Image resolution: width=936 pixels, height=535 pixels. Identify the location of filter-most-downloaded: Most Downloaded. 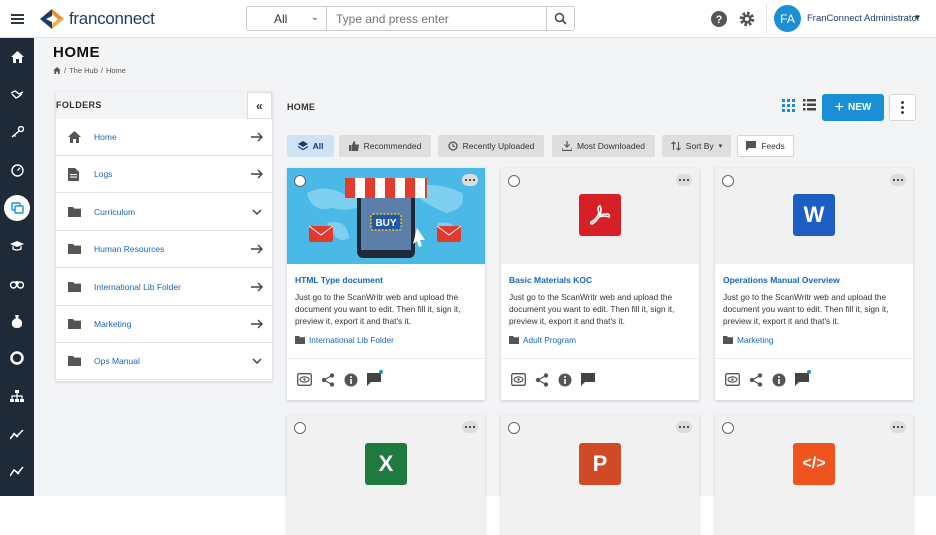
(603, 146).